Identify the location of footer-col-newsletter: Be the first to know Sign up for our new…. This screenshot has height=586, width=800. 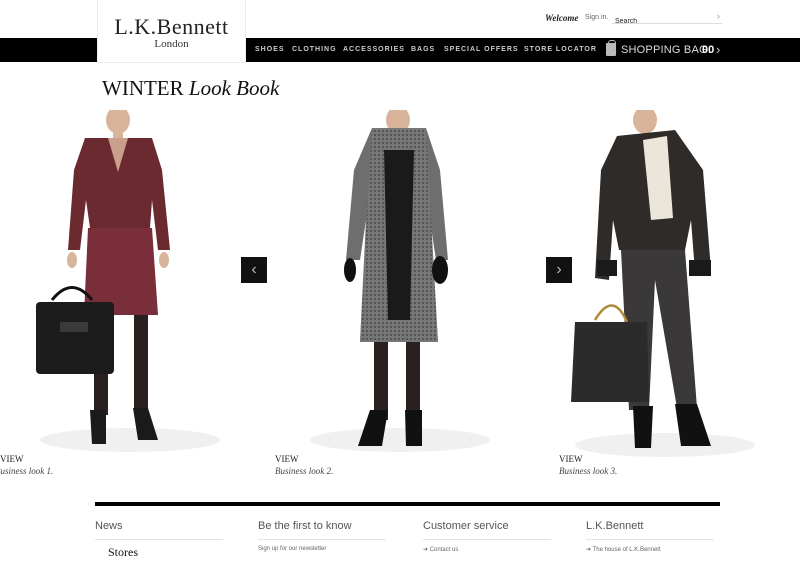
(325, 536).